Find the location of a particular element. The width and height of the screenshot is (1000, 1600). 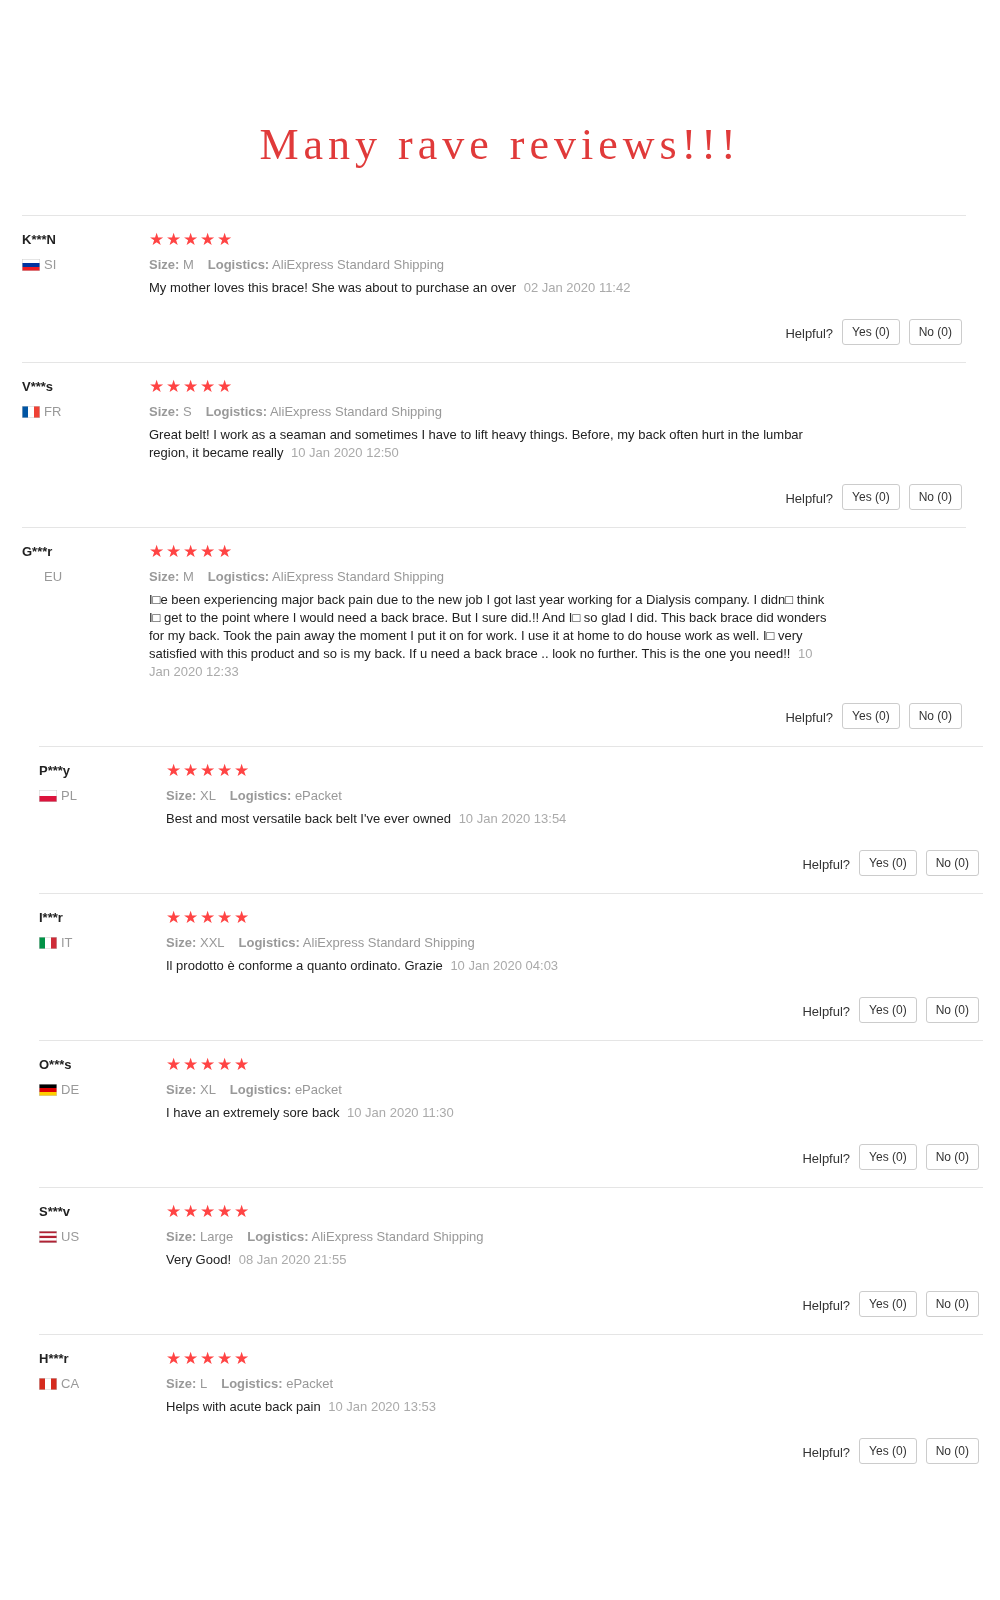

review-text: Very Good! 08 Jan 2020 21:55 is located at coordinates (257, 1260).